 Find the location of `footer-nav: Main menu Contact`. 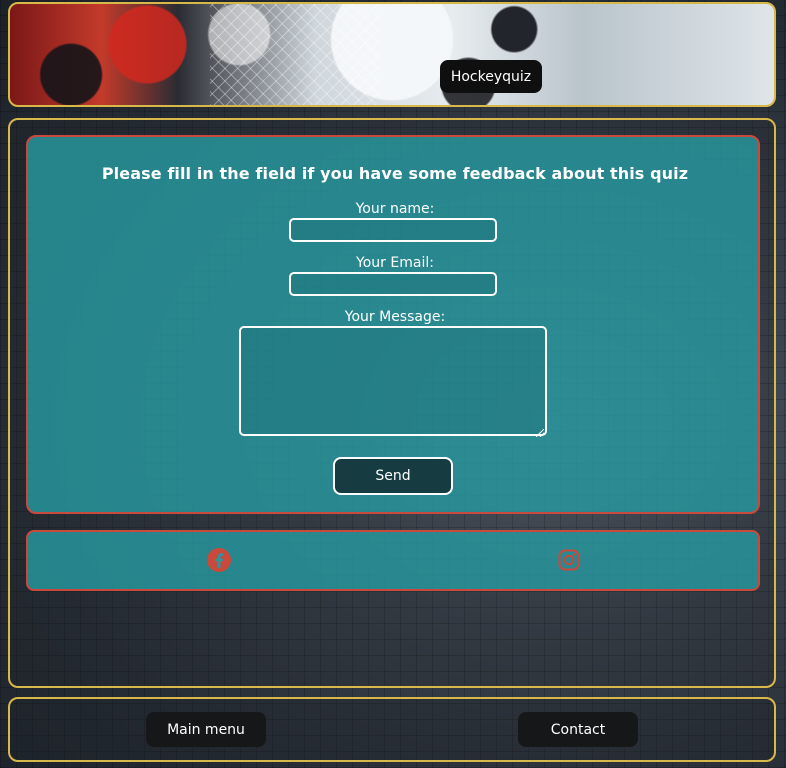

footer-nav: Main menu Contact is located at coordinates (392, 729).